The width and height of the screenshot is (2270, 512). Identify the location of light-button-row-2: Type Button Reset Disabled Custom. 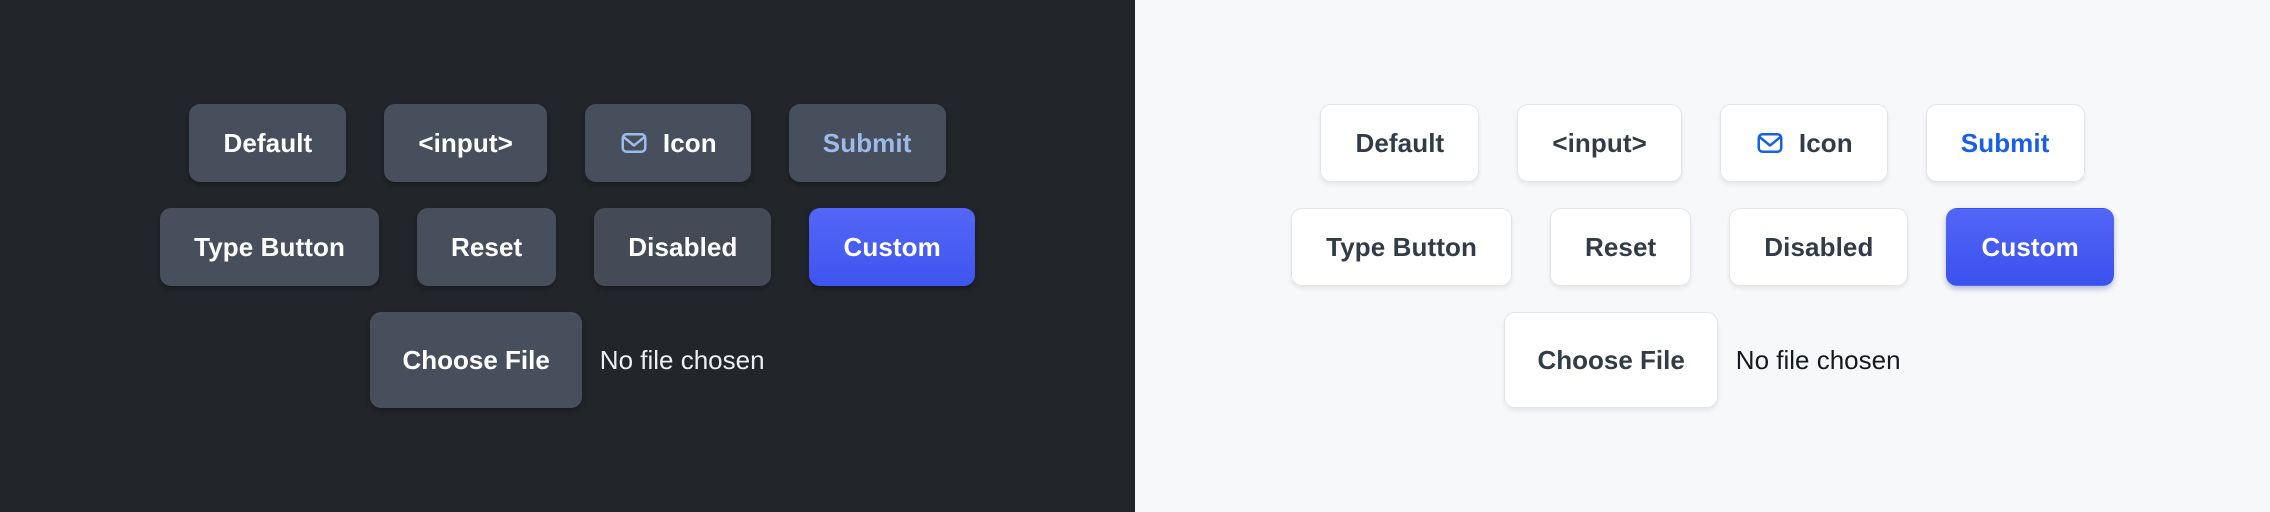
(1702, 247).